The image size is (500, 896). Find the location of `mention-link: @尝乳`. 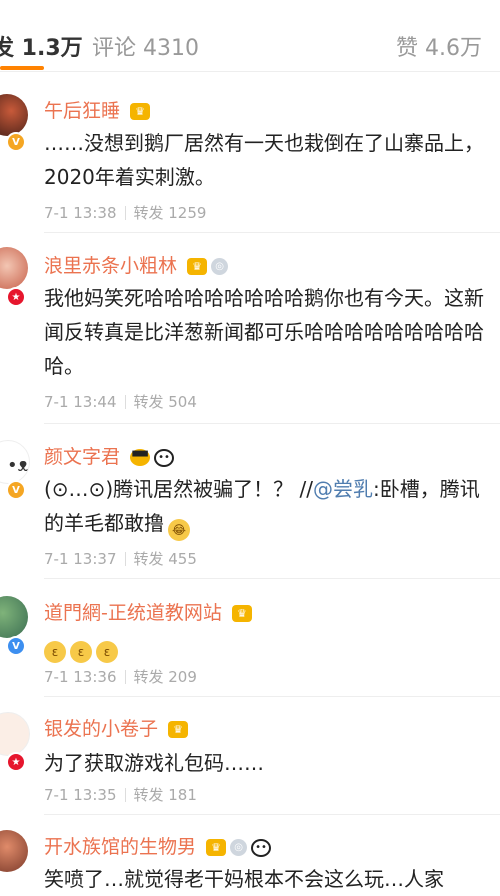

mention-link: @尝乳 is located at coordinates (343, 489).